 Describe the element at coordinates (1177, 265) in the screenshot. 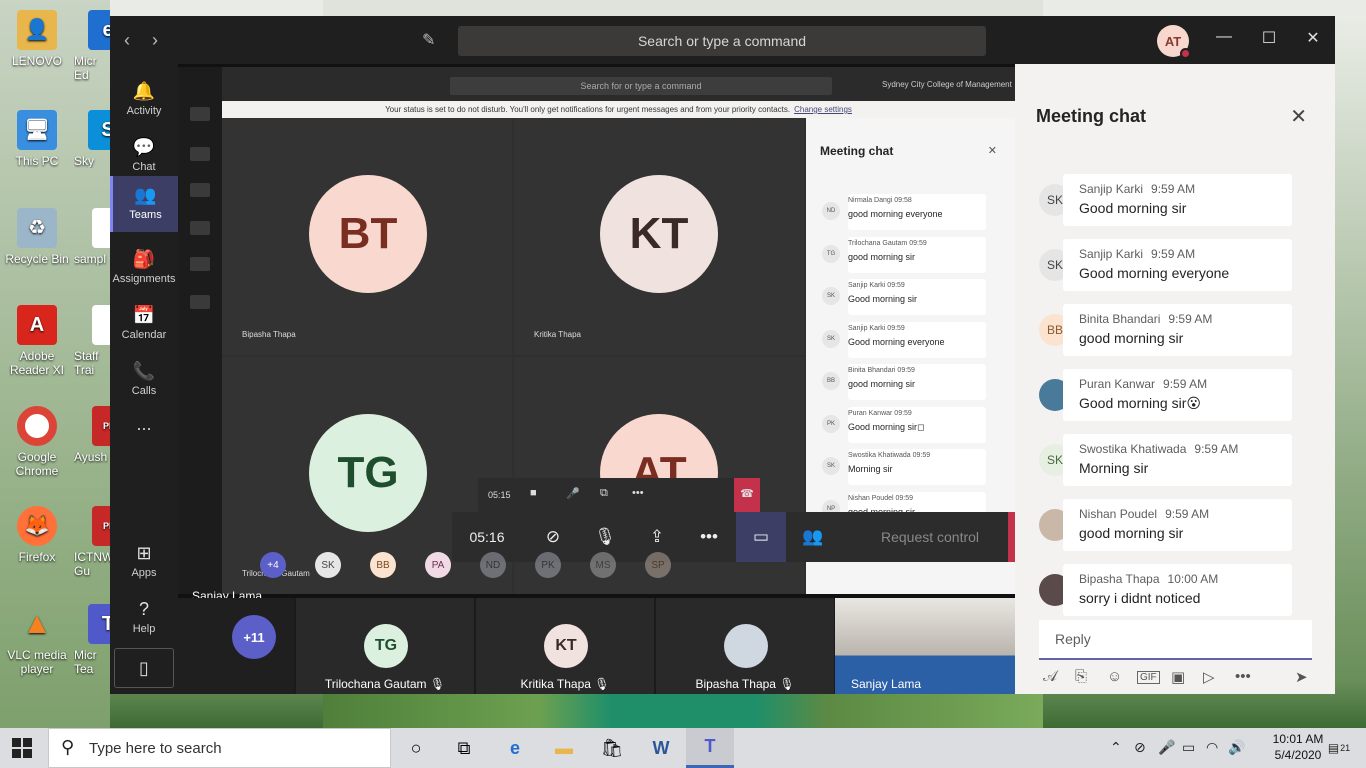

I see `chat-message: Sanjip Karki 9:59 AM Good morning everyone` at that location.